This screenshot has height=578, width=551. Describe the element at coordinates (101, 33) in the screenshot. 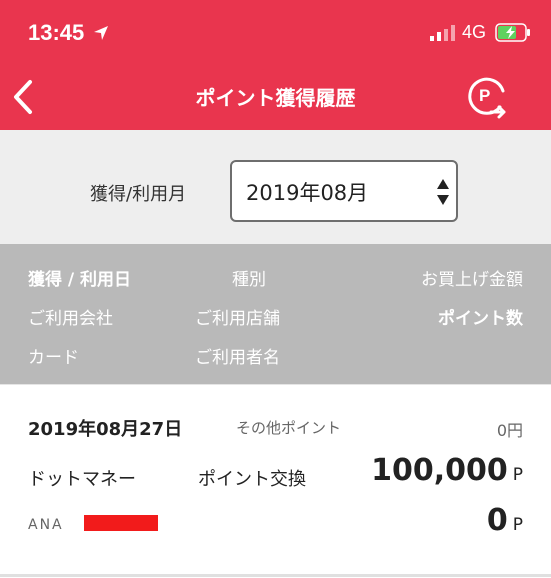

I see `location-arrow-icon` at that location.